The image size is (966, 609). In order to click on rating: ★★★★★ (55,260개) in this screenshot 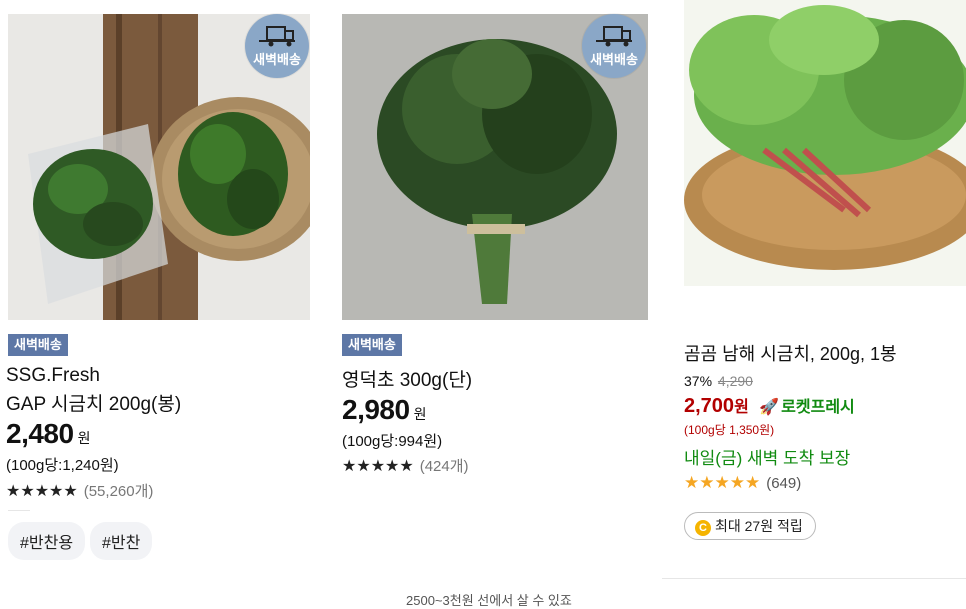, I will do `click(79, 490)`.